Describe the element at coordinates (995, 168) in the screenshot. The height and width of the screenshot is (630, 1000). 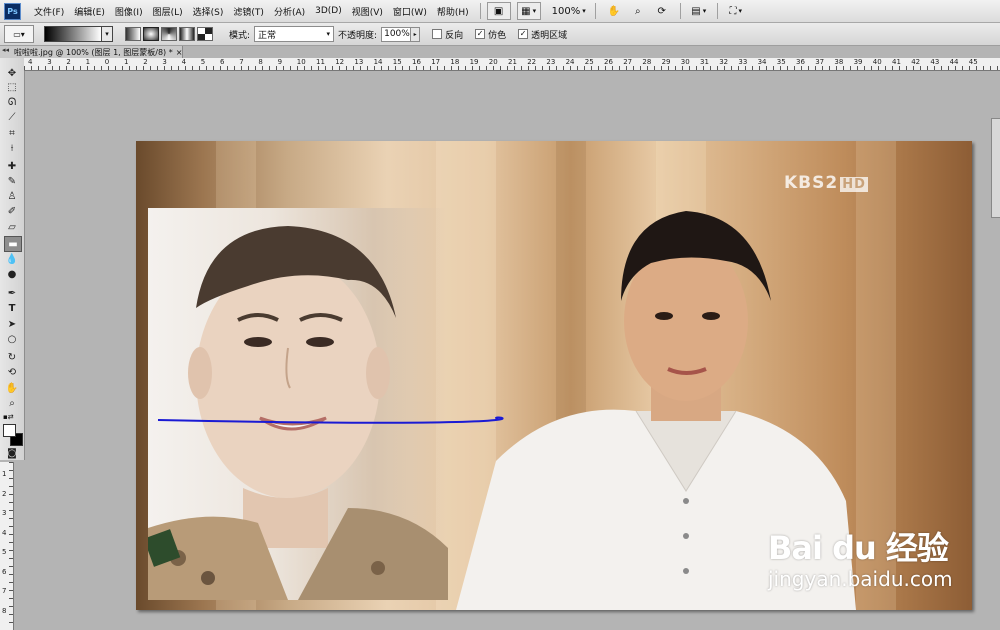
I see `collapsed-panel-strip` at that location.